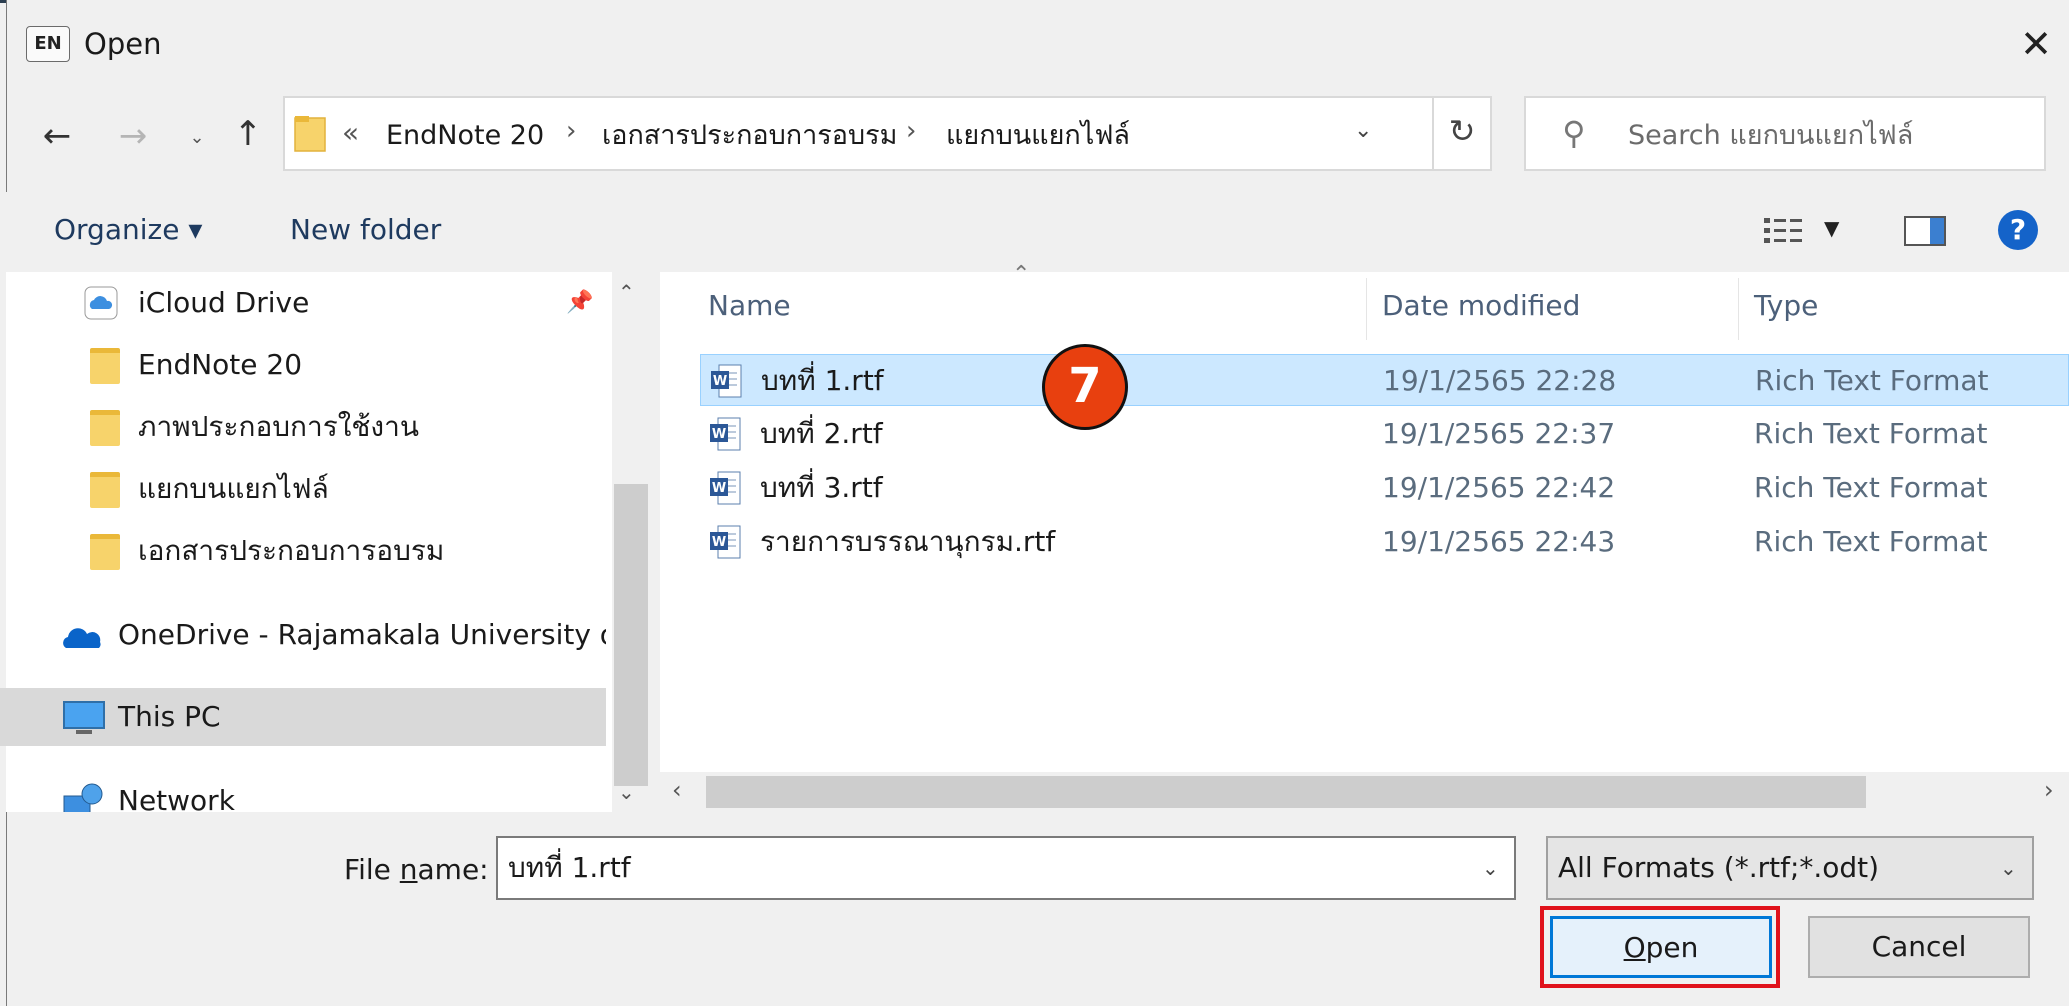 Image resolution: width=2069 pixels, height=1006 pixels. I want to click on breadcrumb-endnote-20: EndNote 20, so click(465, 136).